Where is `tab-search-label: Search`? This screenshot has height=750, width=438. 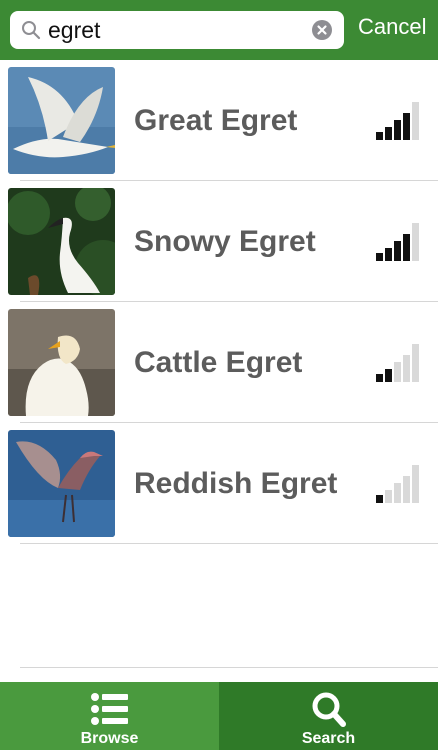 tab-search-label: Search is located at coordinates (328, 738).